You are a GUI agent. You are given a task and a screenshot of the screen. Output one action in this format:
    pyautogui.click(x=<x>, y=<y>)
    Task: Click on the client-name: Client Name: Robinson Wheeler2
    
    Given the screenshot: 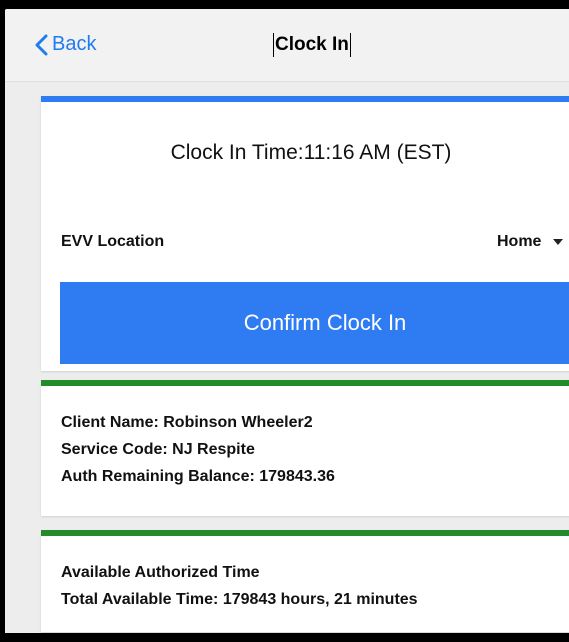 What is the action you would take?
    pyautogui.click(x=187, y=422)
    